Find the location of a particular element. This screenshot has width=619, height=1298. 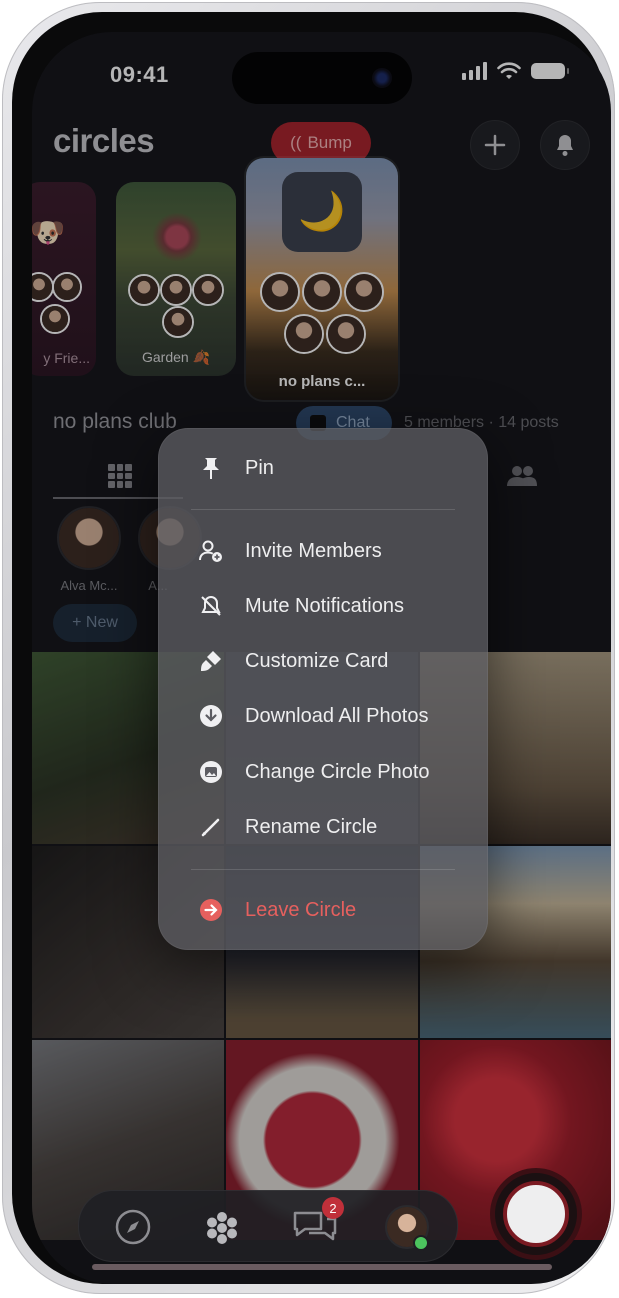

menu-item-rename-circle: Rename Circle is located at coordinates (323, 827).